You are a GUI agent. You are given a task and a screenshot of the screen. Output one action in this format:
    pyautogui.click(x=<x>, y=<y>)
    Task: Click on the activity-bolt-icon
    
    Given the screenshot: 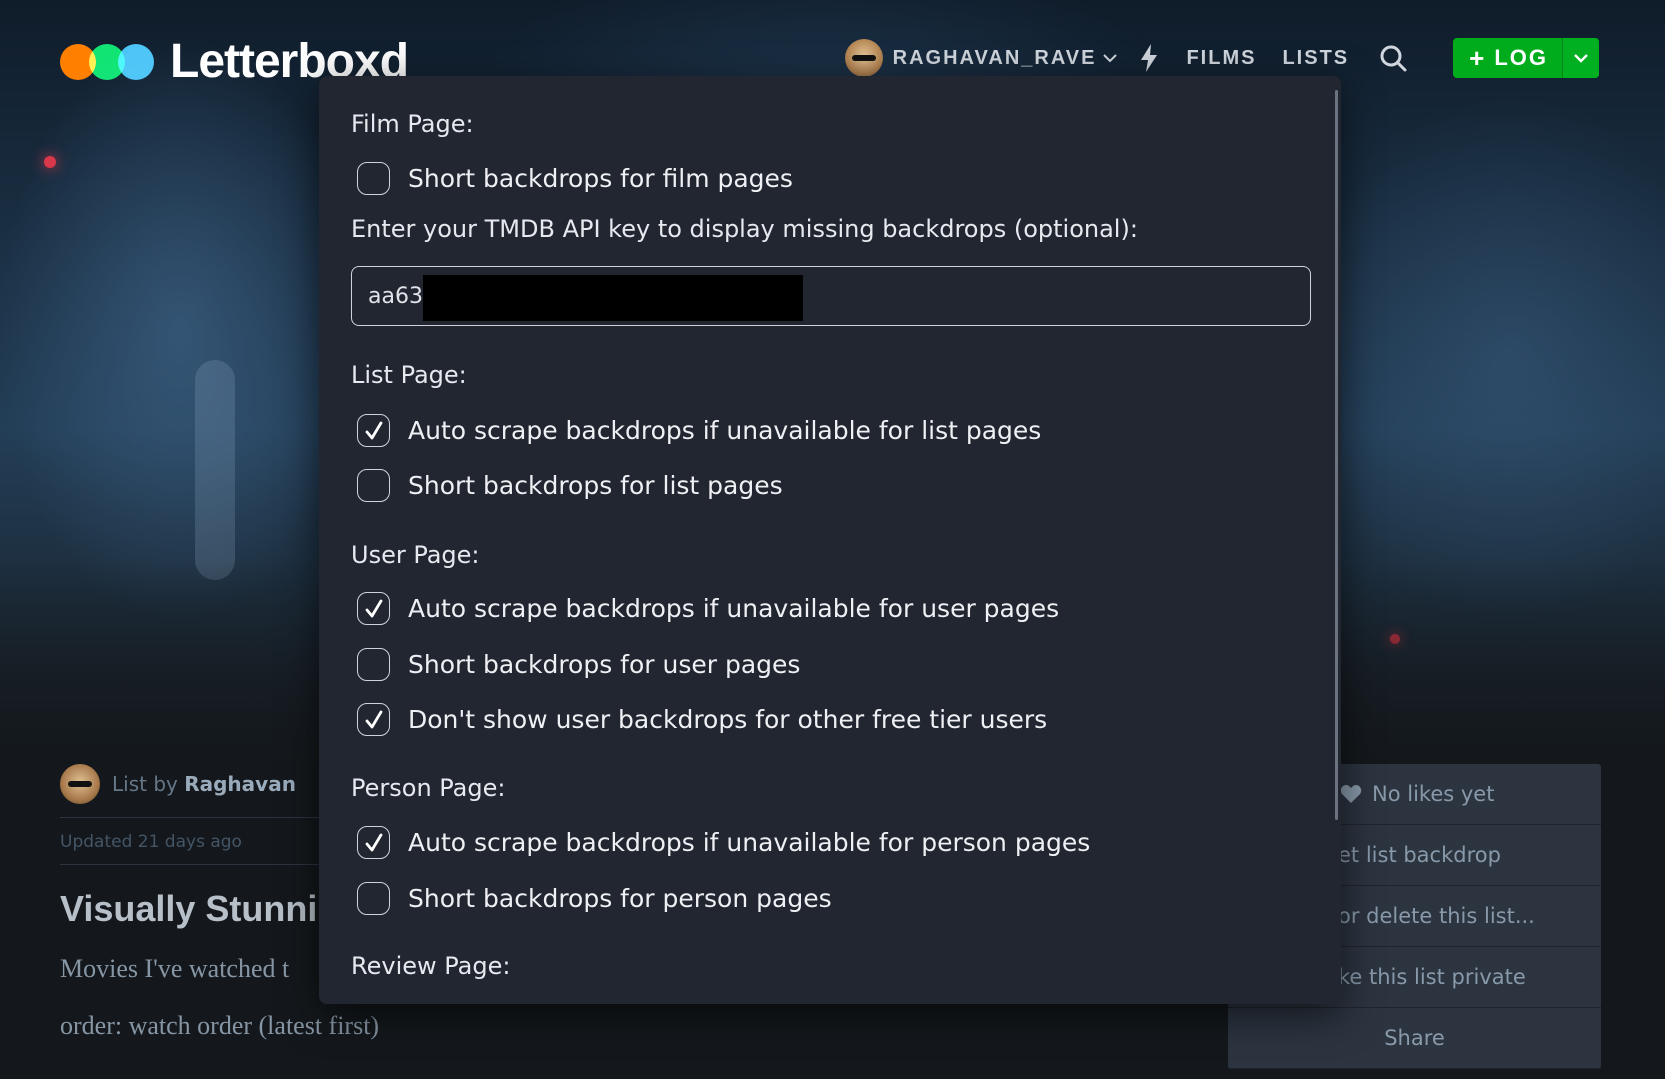 What is the action you would take?
    pyautogui.click(x=1149, y=58)
    